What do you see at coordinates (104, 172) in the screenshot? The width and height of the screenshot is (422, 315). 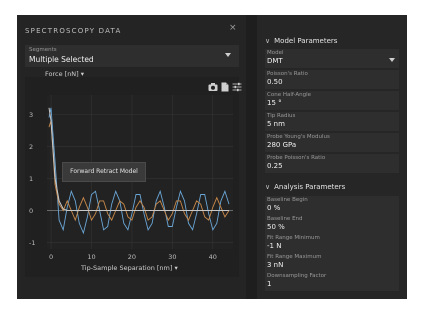 I see `series-tooltip: Forward Retract Model` at bounding box center [104, 172].